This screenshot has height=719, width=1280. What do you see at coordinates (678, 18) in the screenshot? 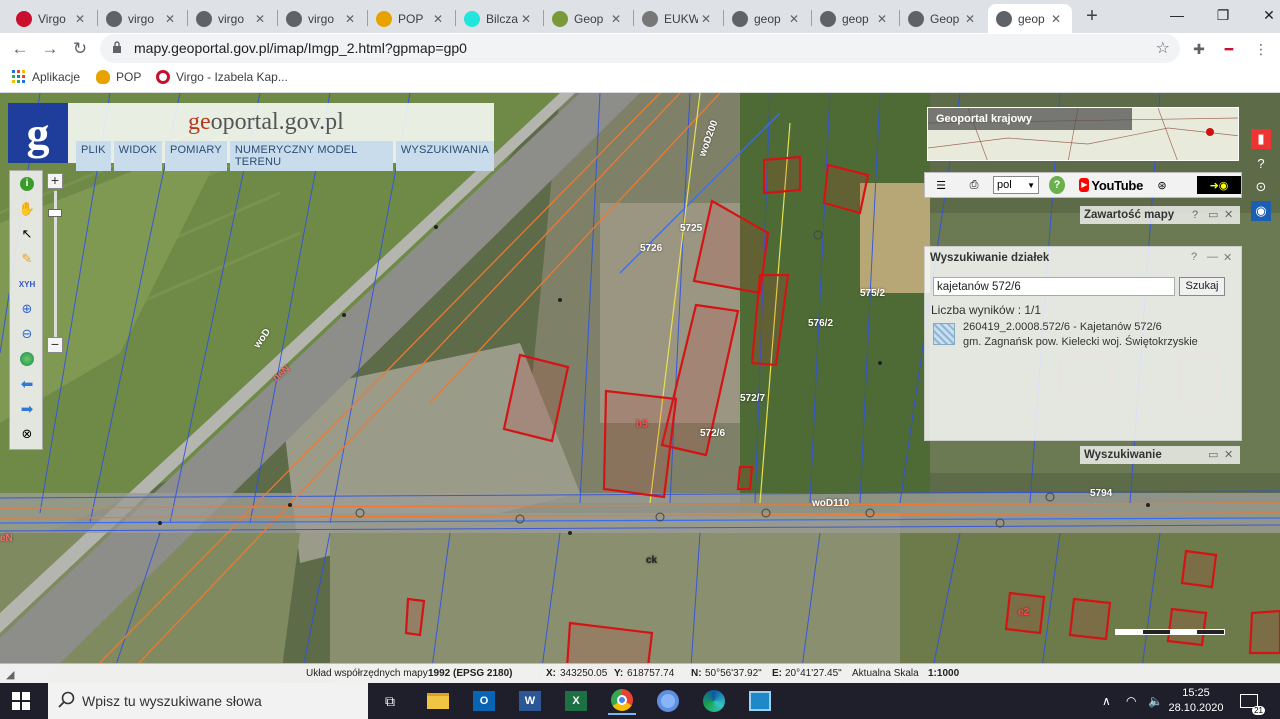
I see `browser-tab: EUKW ✕` at bounding box center [678, 18].